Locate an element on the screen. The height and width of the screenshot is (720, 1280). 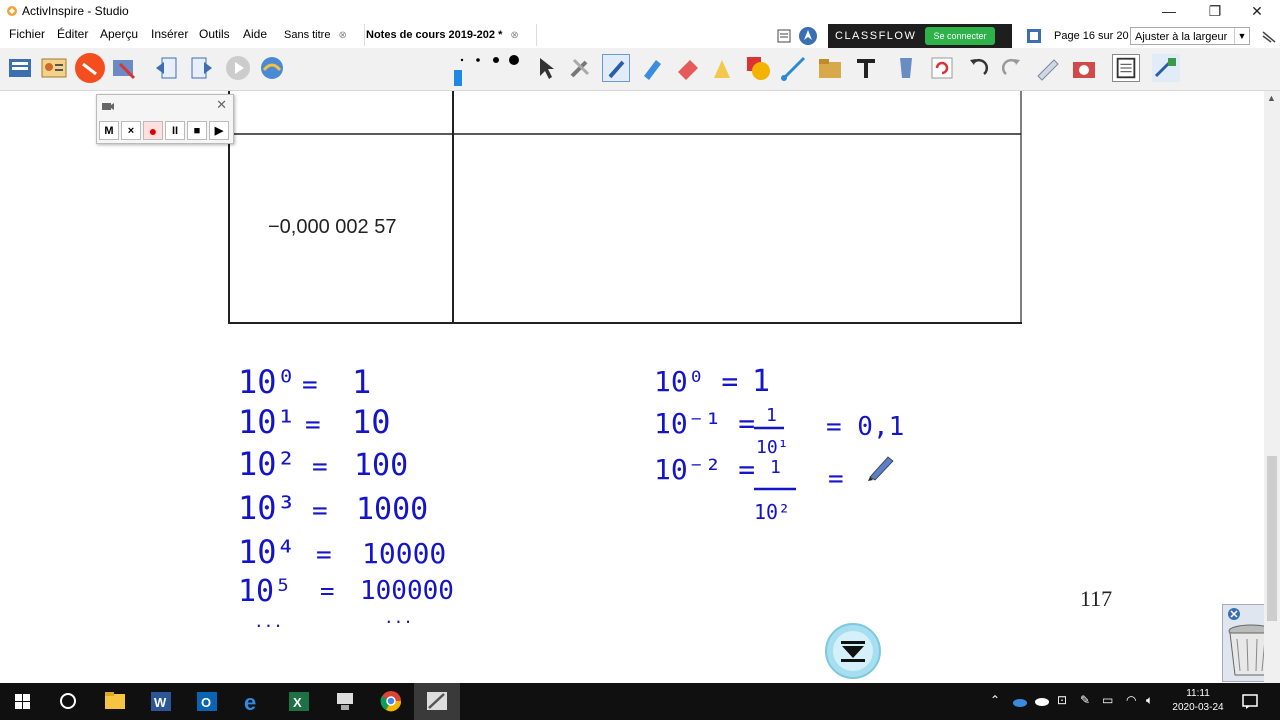
menu-inserer: Insérer is located at coordinates (169, 34).